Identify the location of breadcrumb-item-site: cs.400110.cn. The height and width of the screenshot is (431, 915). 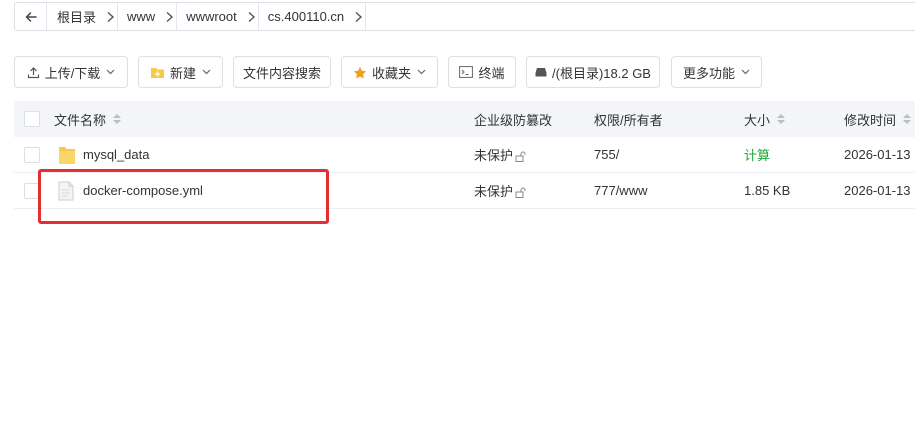
(313, 16).